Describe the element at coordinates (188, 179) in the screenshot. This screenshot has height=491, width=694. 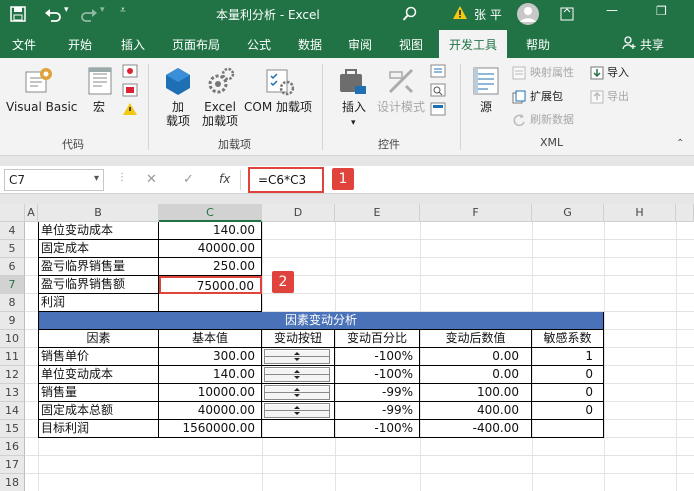
I see `enter-button: ✓` at that location.